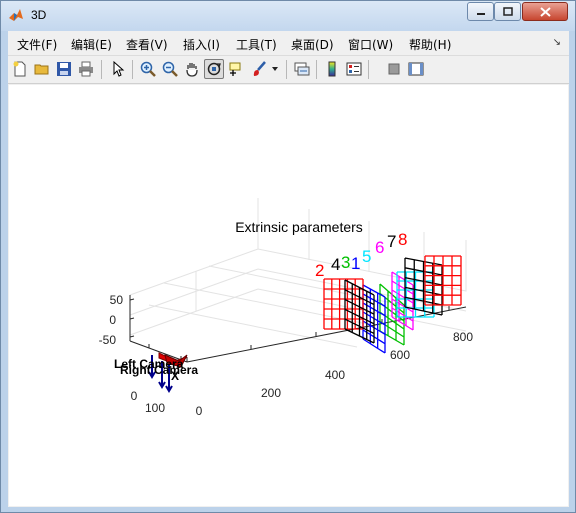 The width and height of the screenshot is (576, 513). What do you see at coordinates (288, 16) in the screenshot?
I see `title-bar: 3D` at bounding box center [288, 16].